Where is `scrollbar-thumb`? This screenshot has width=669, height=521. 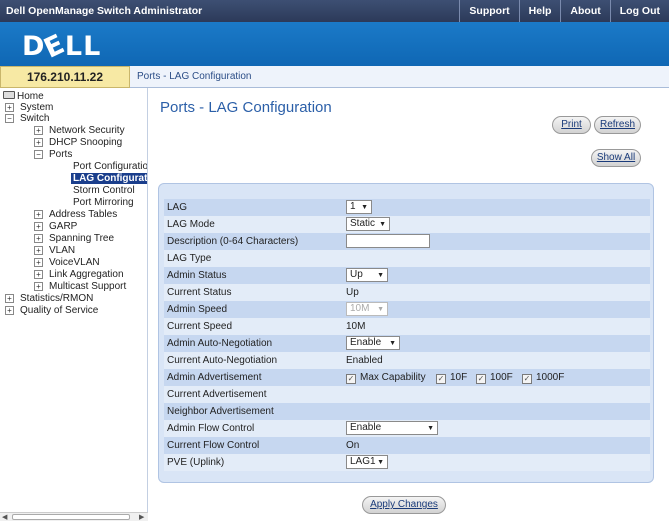 scrollbar-thumb is located at coordinates (71, 517).